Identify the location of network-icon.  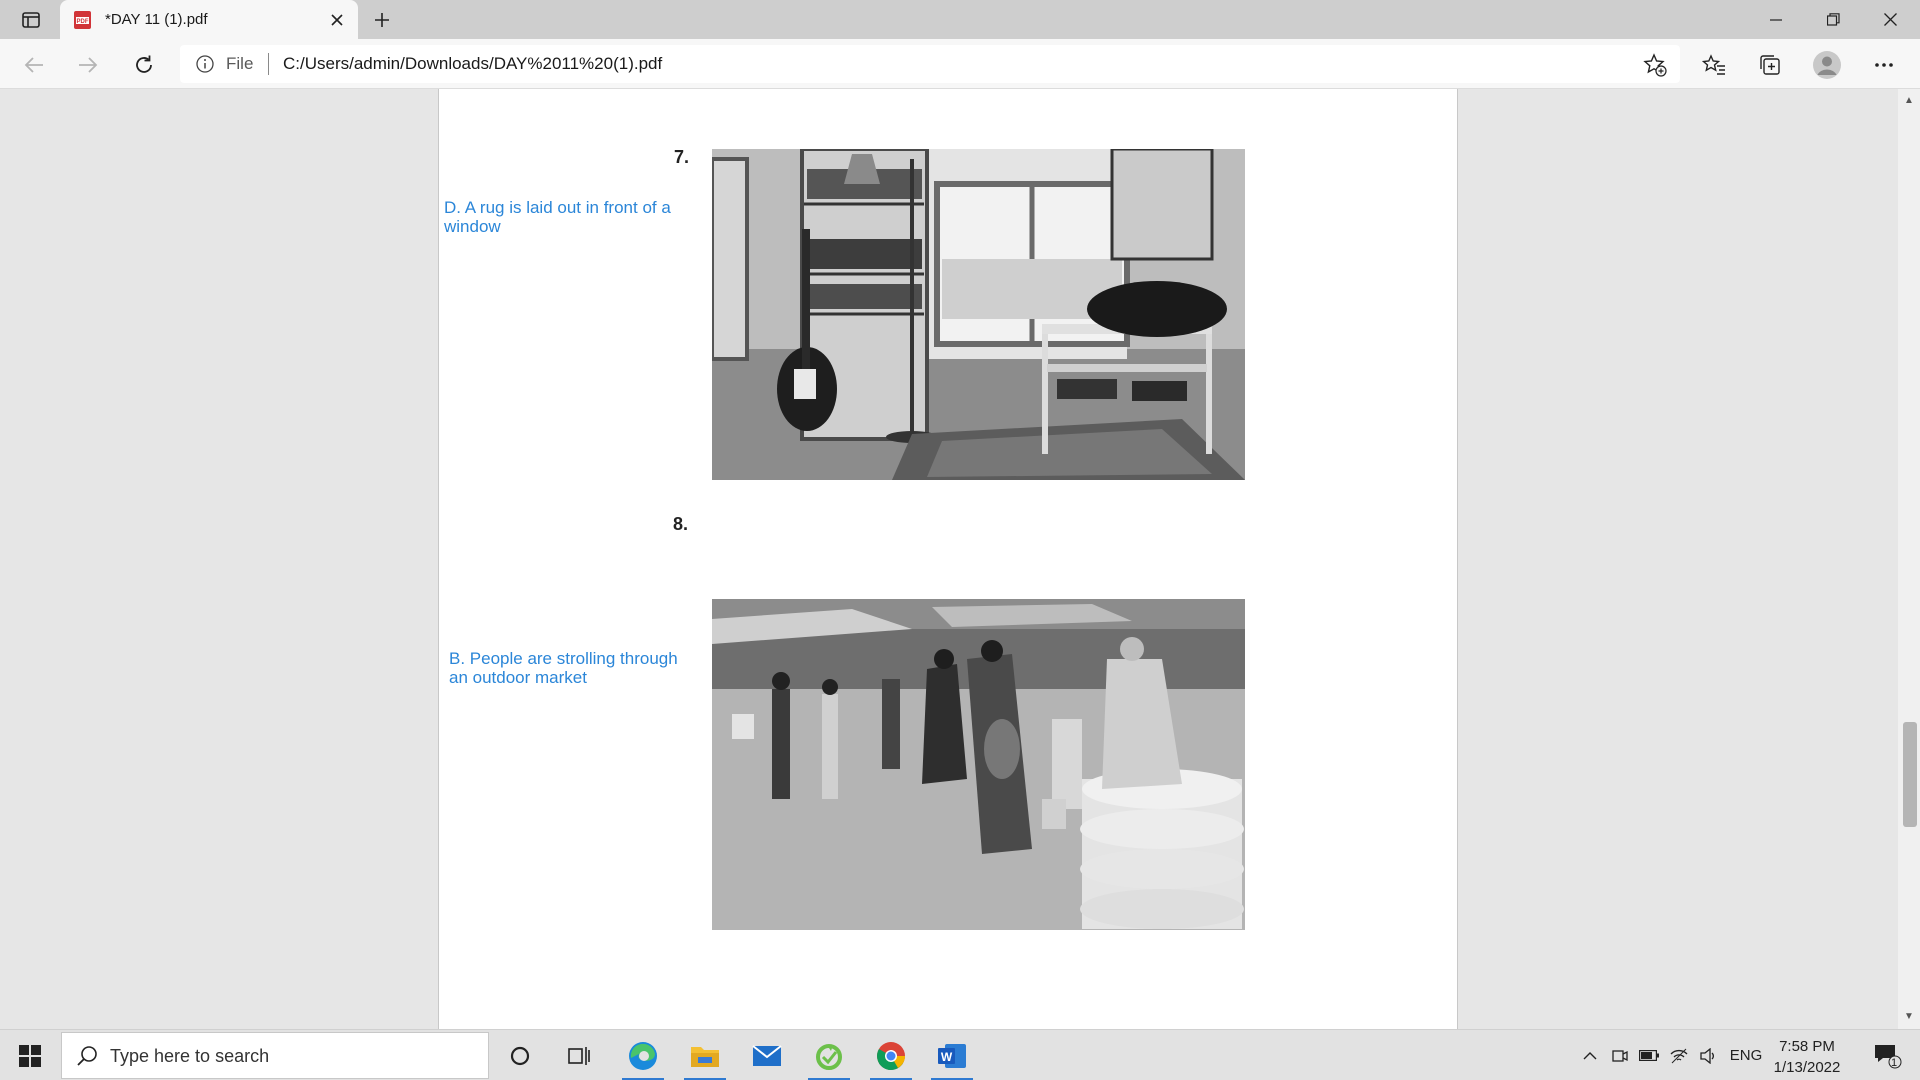
(1679, 1055).